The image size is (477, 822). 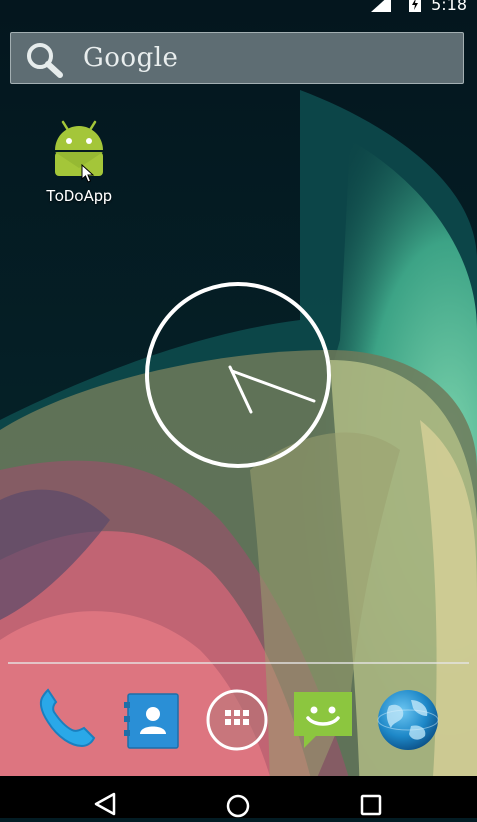 I want to click on mouse-cursor-icon, so click(x=88, y=175).